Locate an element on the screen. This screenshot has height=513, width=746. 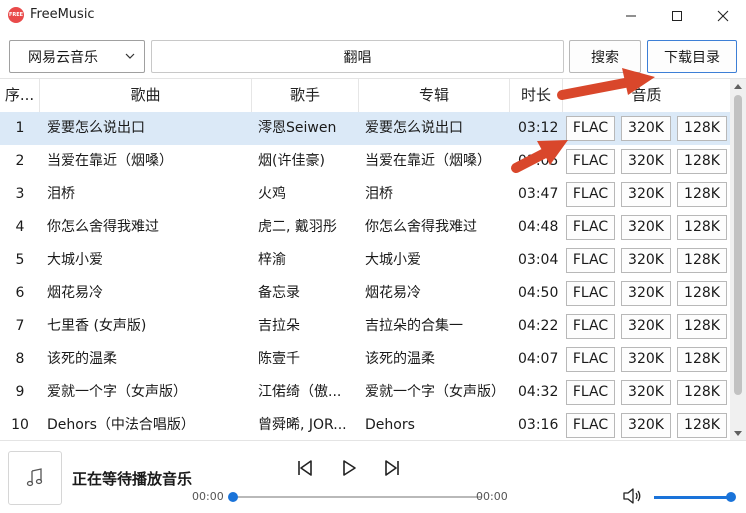
app-logo: FREE is located at coordinates (16, 15).